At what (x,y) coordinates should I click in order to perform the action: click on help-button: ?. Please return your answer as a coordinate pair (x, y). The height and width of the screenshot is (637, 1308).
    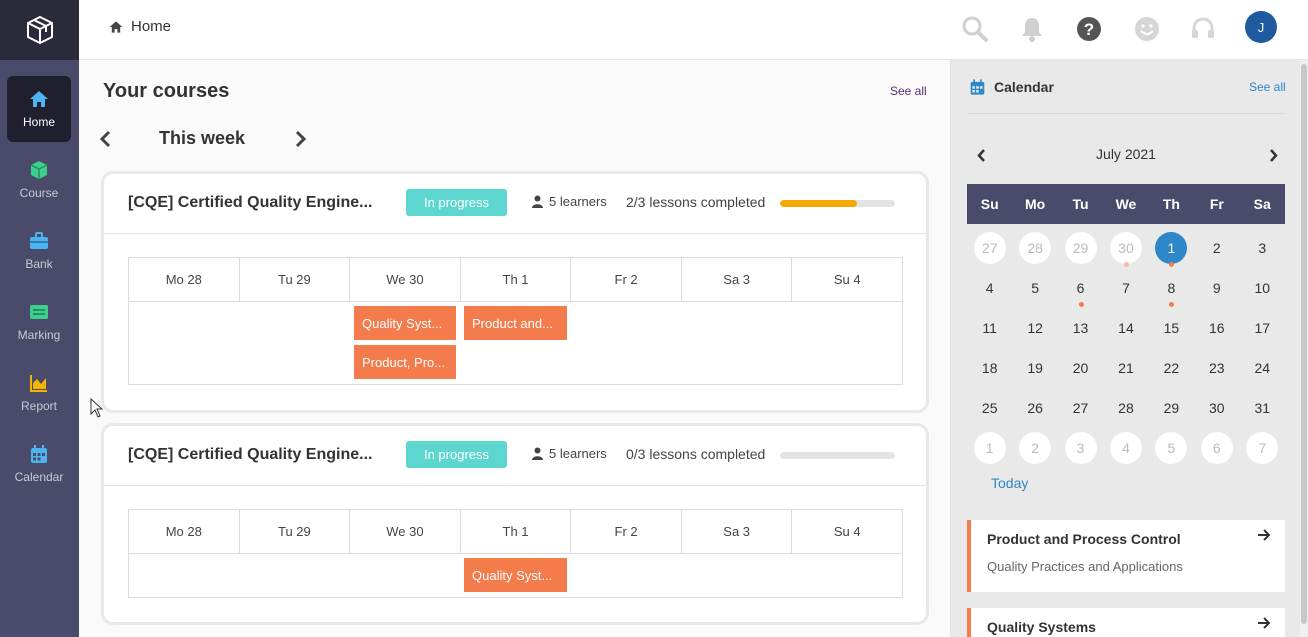
    Looking at the image, I should click on (1089, 29).